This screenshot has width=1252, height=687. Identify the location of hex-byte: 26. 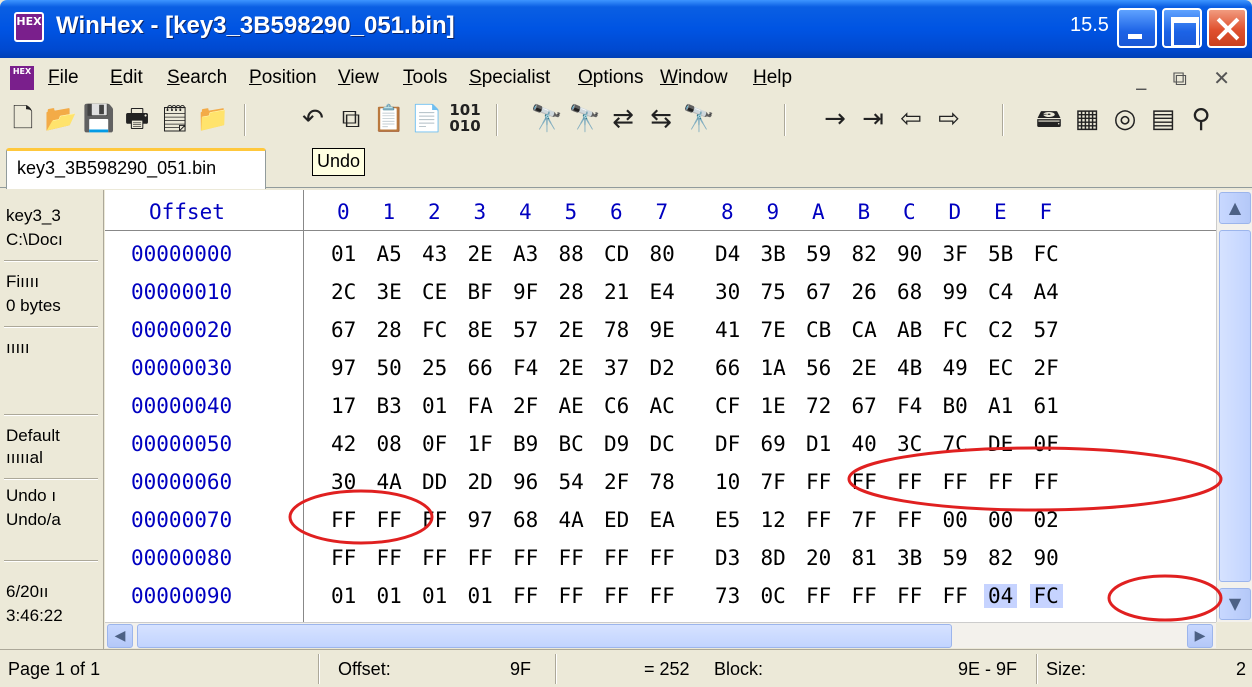
(864, 292).